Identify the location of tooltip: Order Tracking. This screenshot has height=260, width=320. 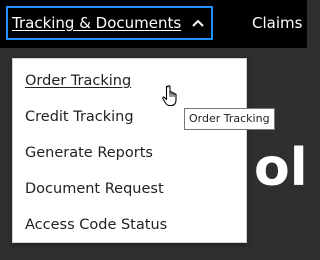
(229, 119).